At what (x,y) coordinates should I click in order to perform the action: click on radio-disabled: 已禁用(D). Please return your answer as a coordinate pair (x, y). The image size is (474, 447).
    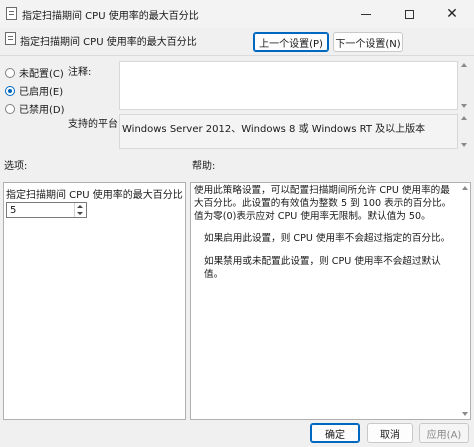
    Looking at the image, I should click on (35, 108).